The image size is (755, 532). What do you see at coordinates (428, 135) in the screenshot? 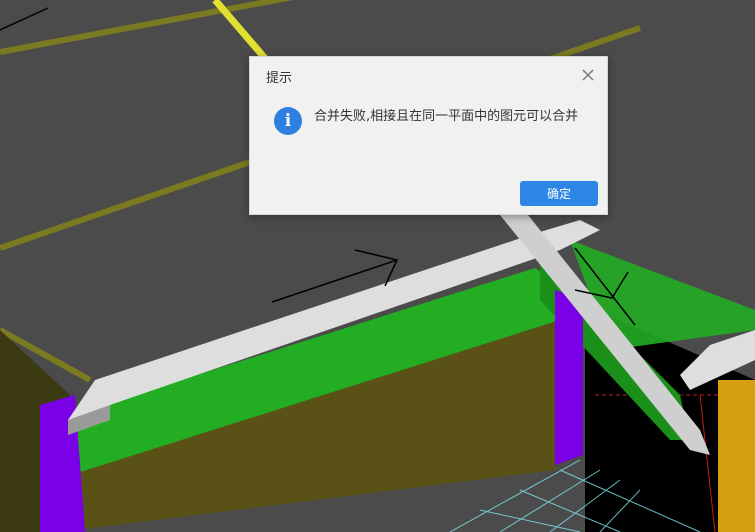
I see `alert-dialog: 提示 i 合并失败,相接且在同一平面中的图元可以合并 确定` at bounding box center [428, 135].